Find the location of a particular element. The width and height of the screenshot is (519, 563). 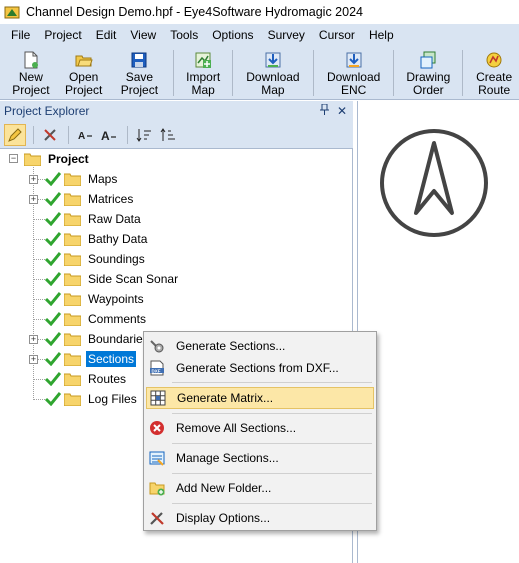

drawing-order-button: Drawing Order is located at coordinates (428, 73).